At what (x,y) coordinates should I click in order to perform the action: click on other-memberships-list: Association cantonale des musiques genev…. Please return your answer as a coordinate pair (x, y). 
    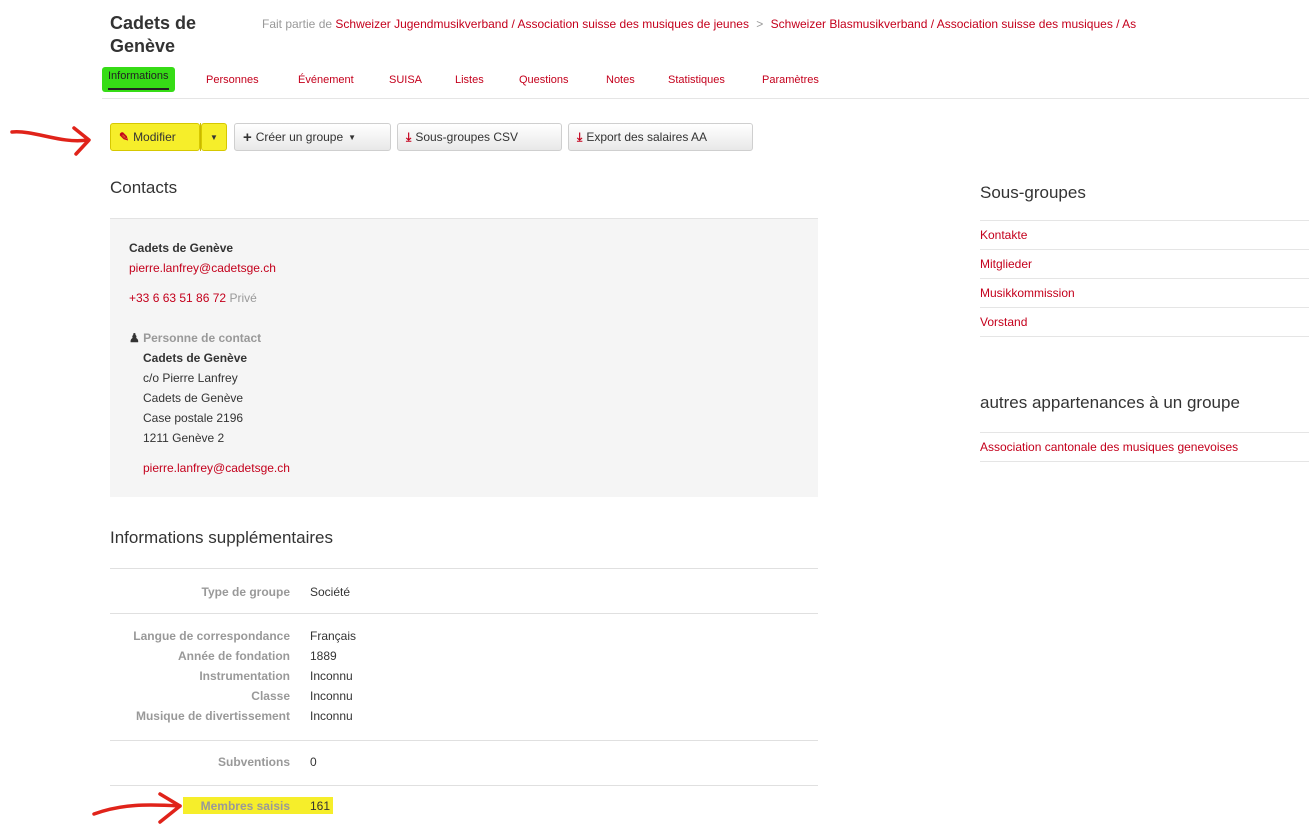
    Looking at the image, I should click on (1144, 447).